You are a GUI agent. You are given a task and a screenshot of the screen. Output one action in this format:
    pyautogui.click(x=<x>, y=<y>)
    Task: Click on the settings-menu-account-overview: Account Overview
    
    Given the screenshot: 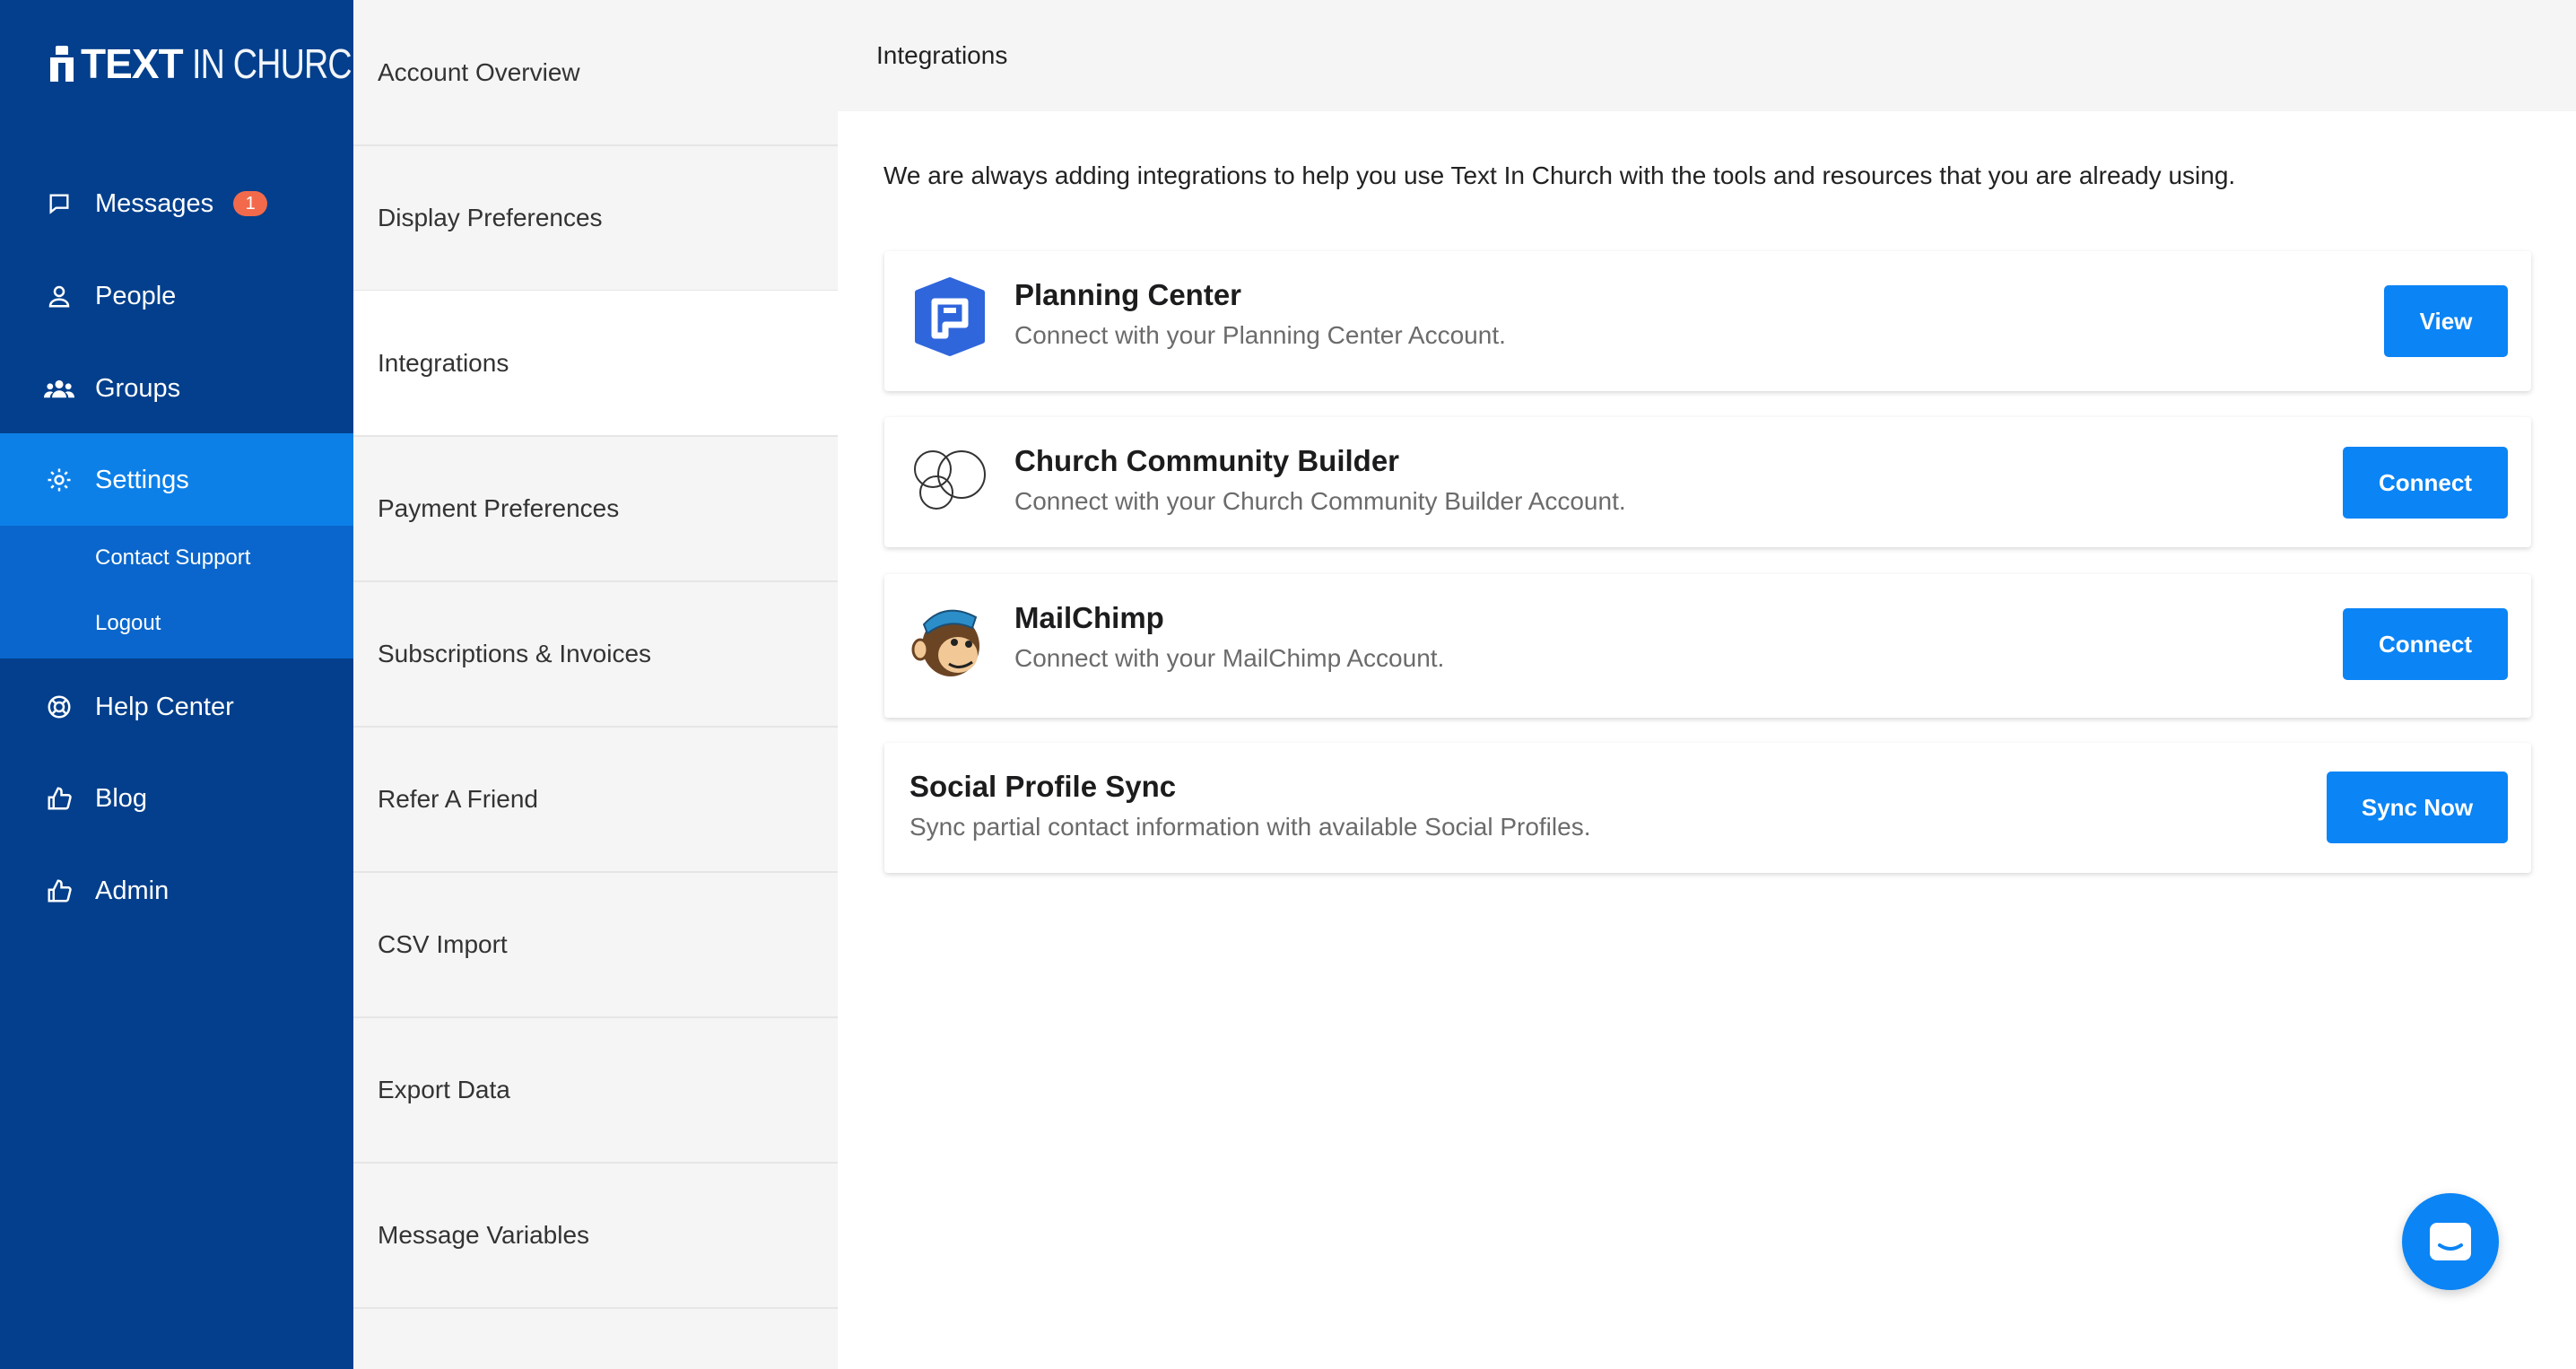 What is the action you would take?
    pyautogui.click(x=595, y=73)
    